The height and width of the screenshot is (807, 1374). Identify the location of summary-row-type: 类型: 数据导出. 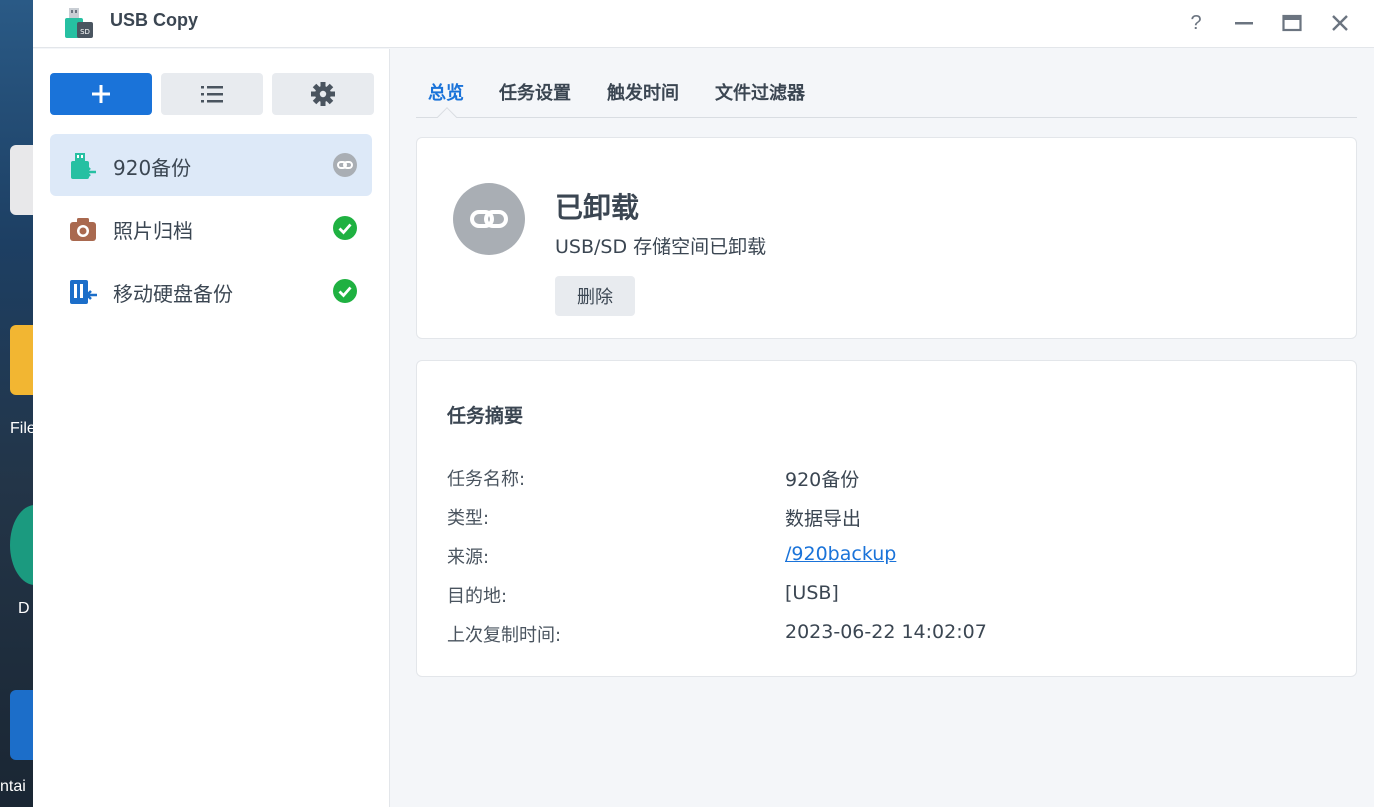
(887, 517).